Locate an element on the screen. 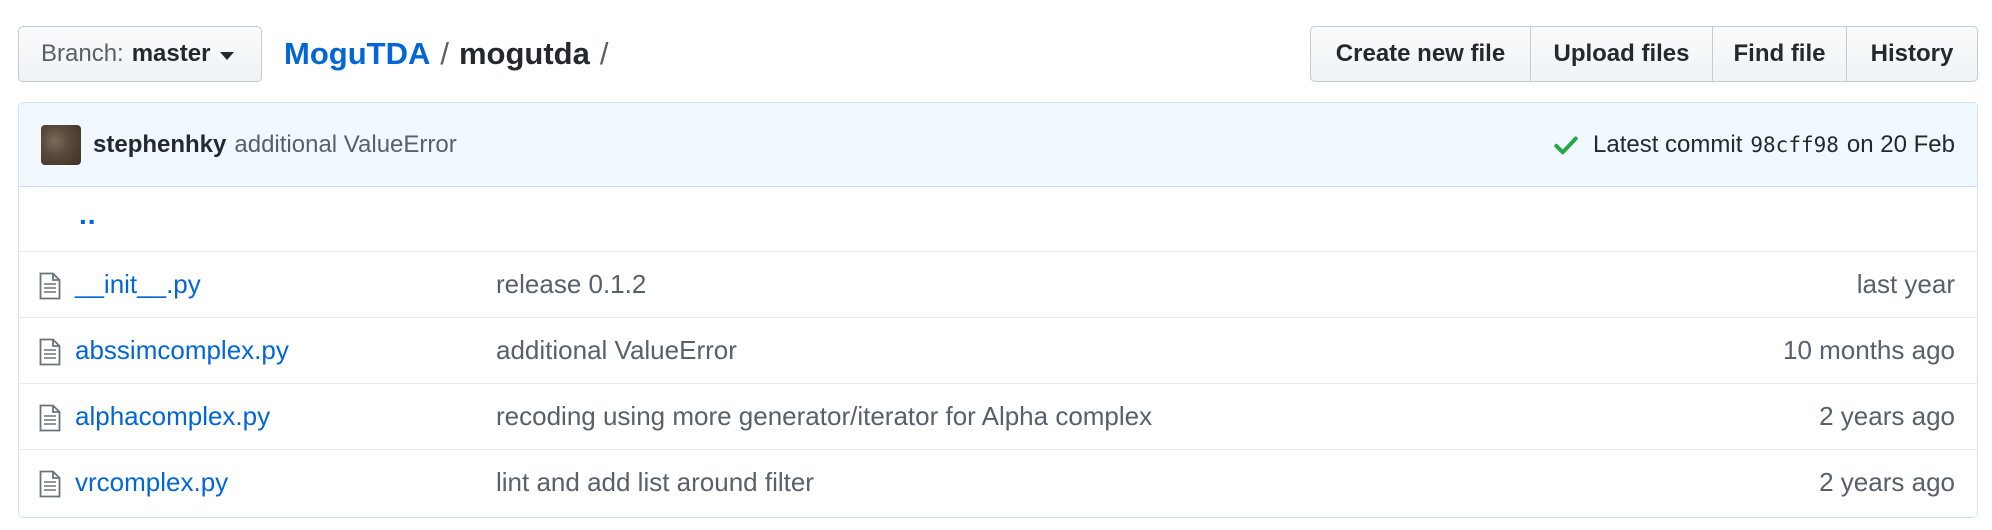 The image size is (1992, 530). breadcrumb-repo-link: MoguTDA is located at coordinates (357, 54).